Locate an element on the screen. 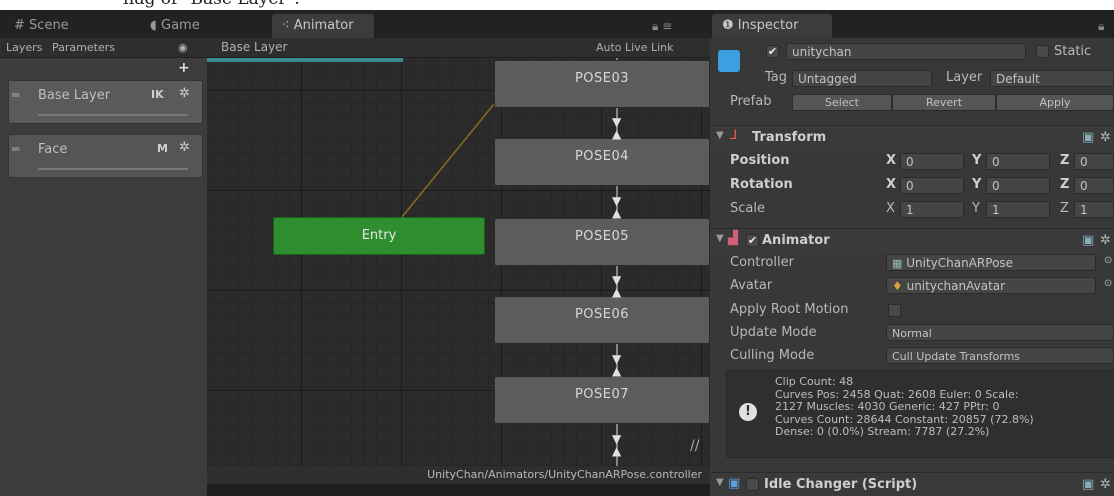  layers-tab: Layers is located at coordinates (24, 47).